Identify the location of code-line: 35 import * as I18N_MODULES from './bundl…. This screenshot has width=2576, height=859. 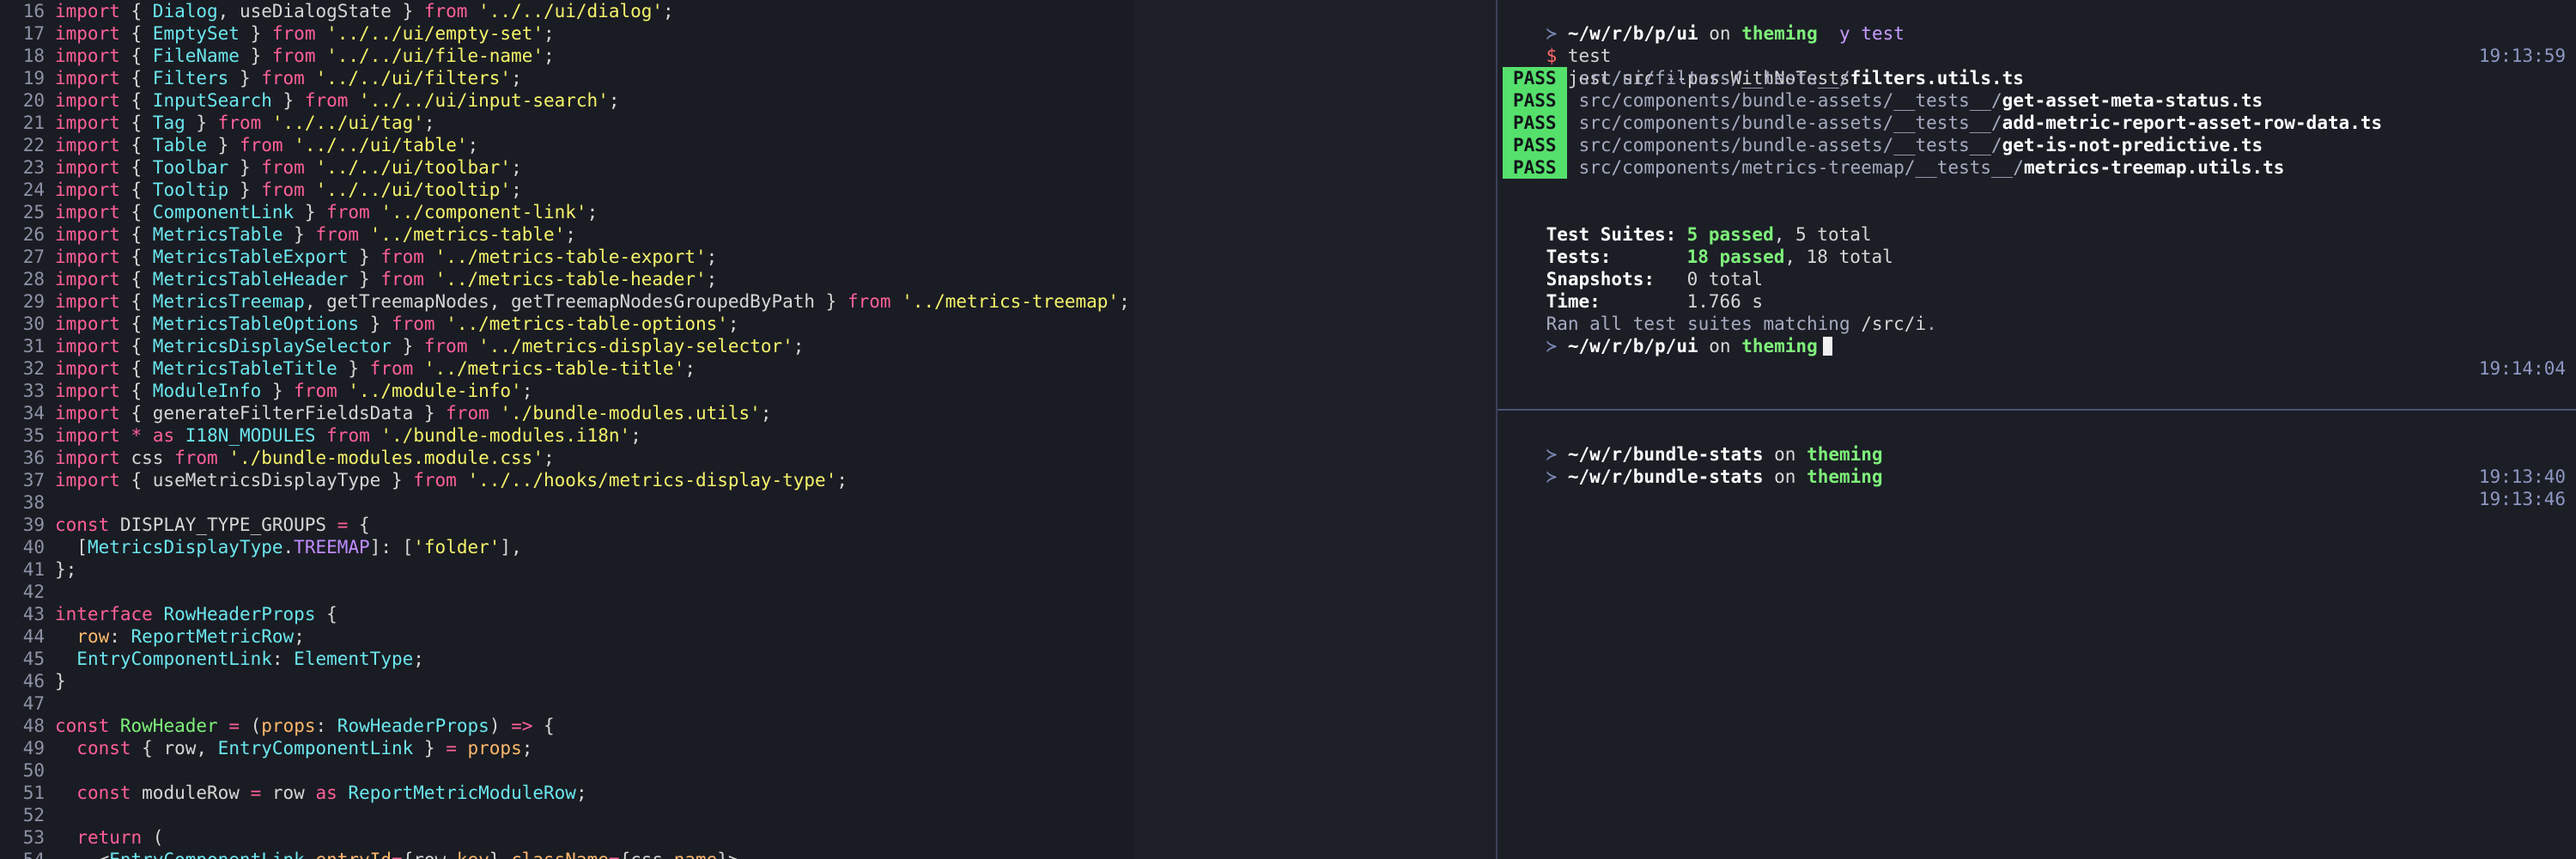
(321, 435).